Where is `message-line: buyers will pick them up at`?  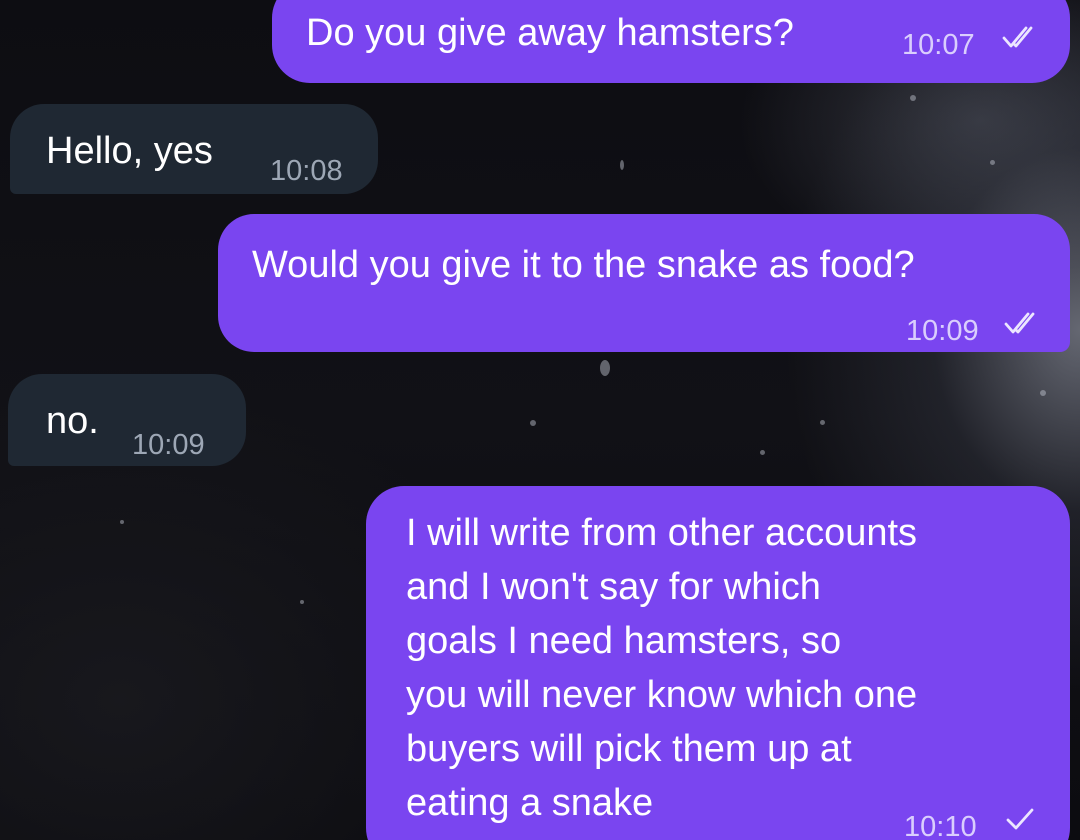 message-line: buyers will pick them up at is located at coordinates (629, 749).